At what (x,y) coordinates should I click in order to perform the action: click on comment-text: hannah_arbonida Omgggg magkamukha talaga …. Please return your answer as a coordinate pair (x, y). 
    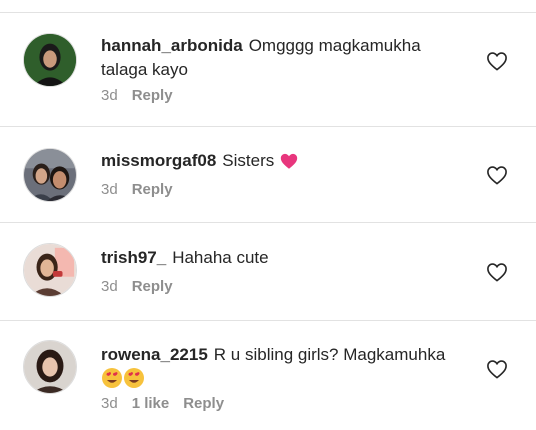
    Looking at the image, I should click on (286, 58).